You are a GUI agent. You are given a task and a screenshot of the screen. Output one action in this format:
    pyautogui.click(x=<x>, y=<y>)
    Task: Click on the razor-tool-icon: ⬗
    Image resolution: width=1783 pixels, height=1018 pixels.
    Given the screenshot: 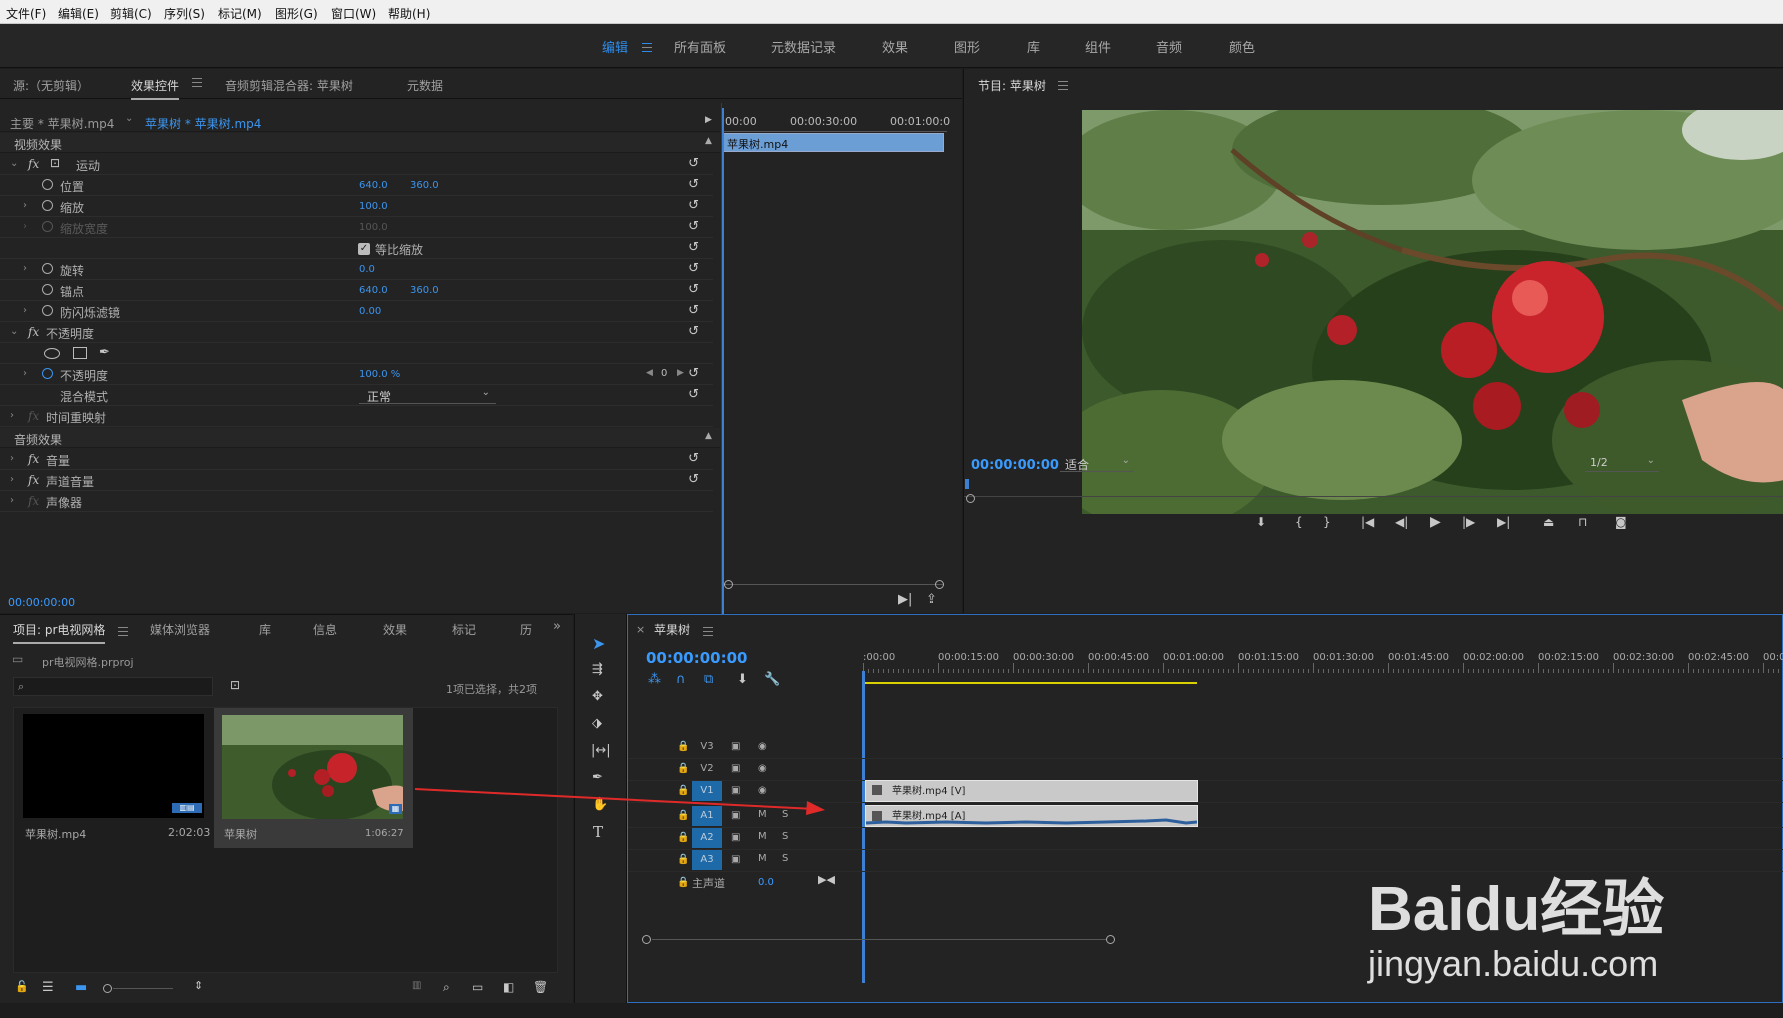 What is the action you would take?
    pyautogui.click(x=597, y=723)
    